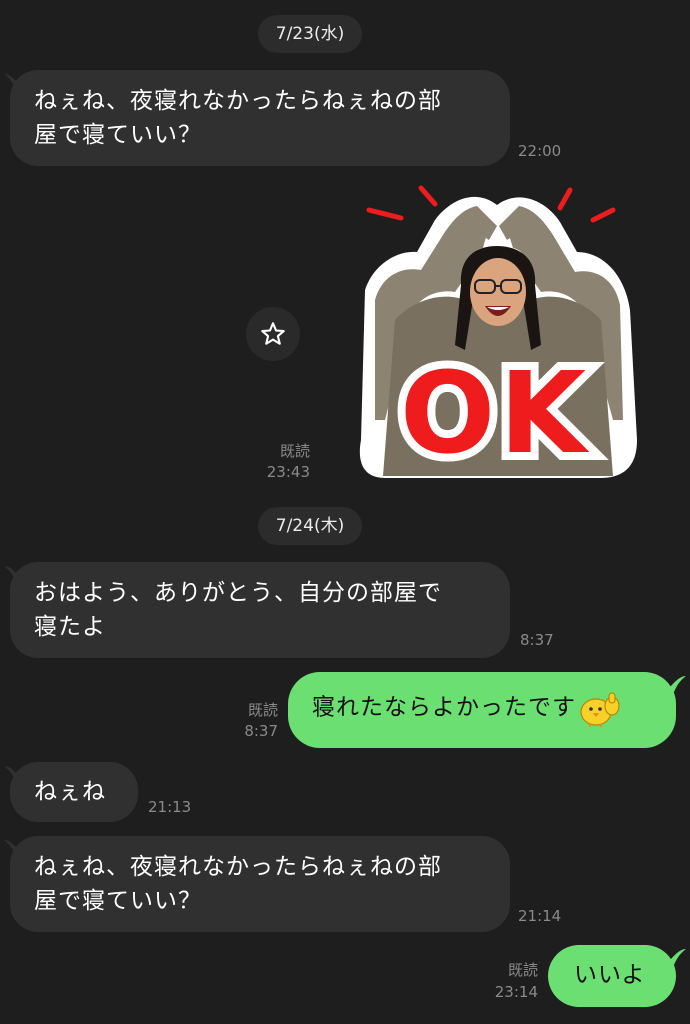  What do you see at coordinates (288, 472) in the screenshot?
I see `message-time: 23:43` at bounding box center [288, 472].